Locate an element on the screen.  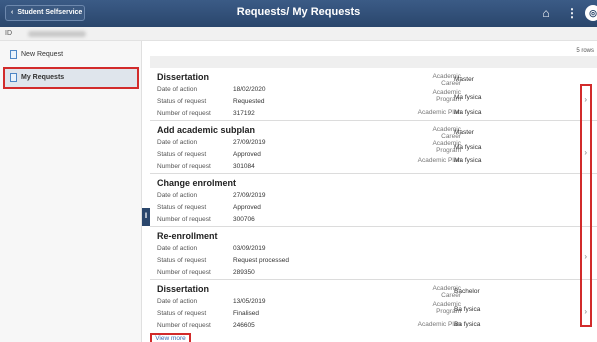
number-value: 301084 is located at coordinates (244, 166).